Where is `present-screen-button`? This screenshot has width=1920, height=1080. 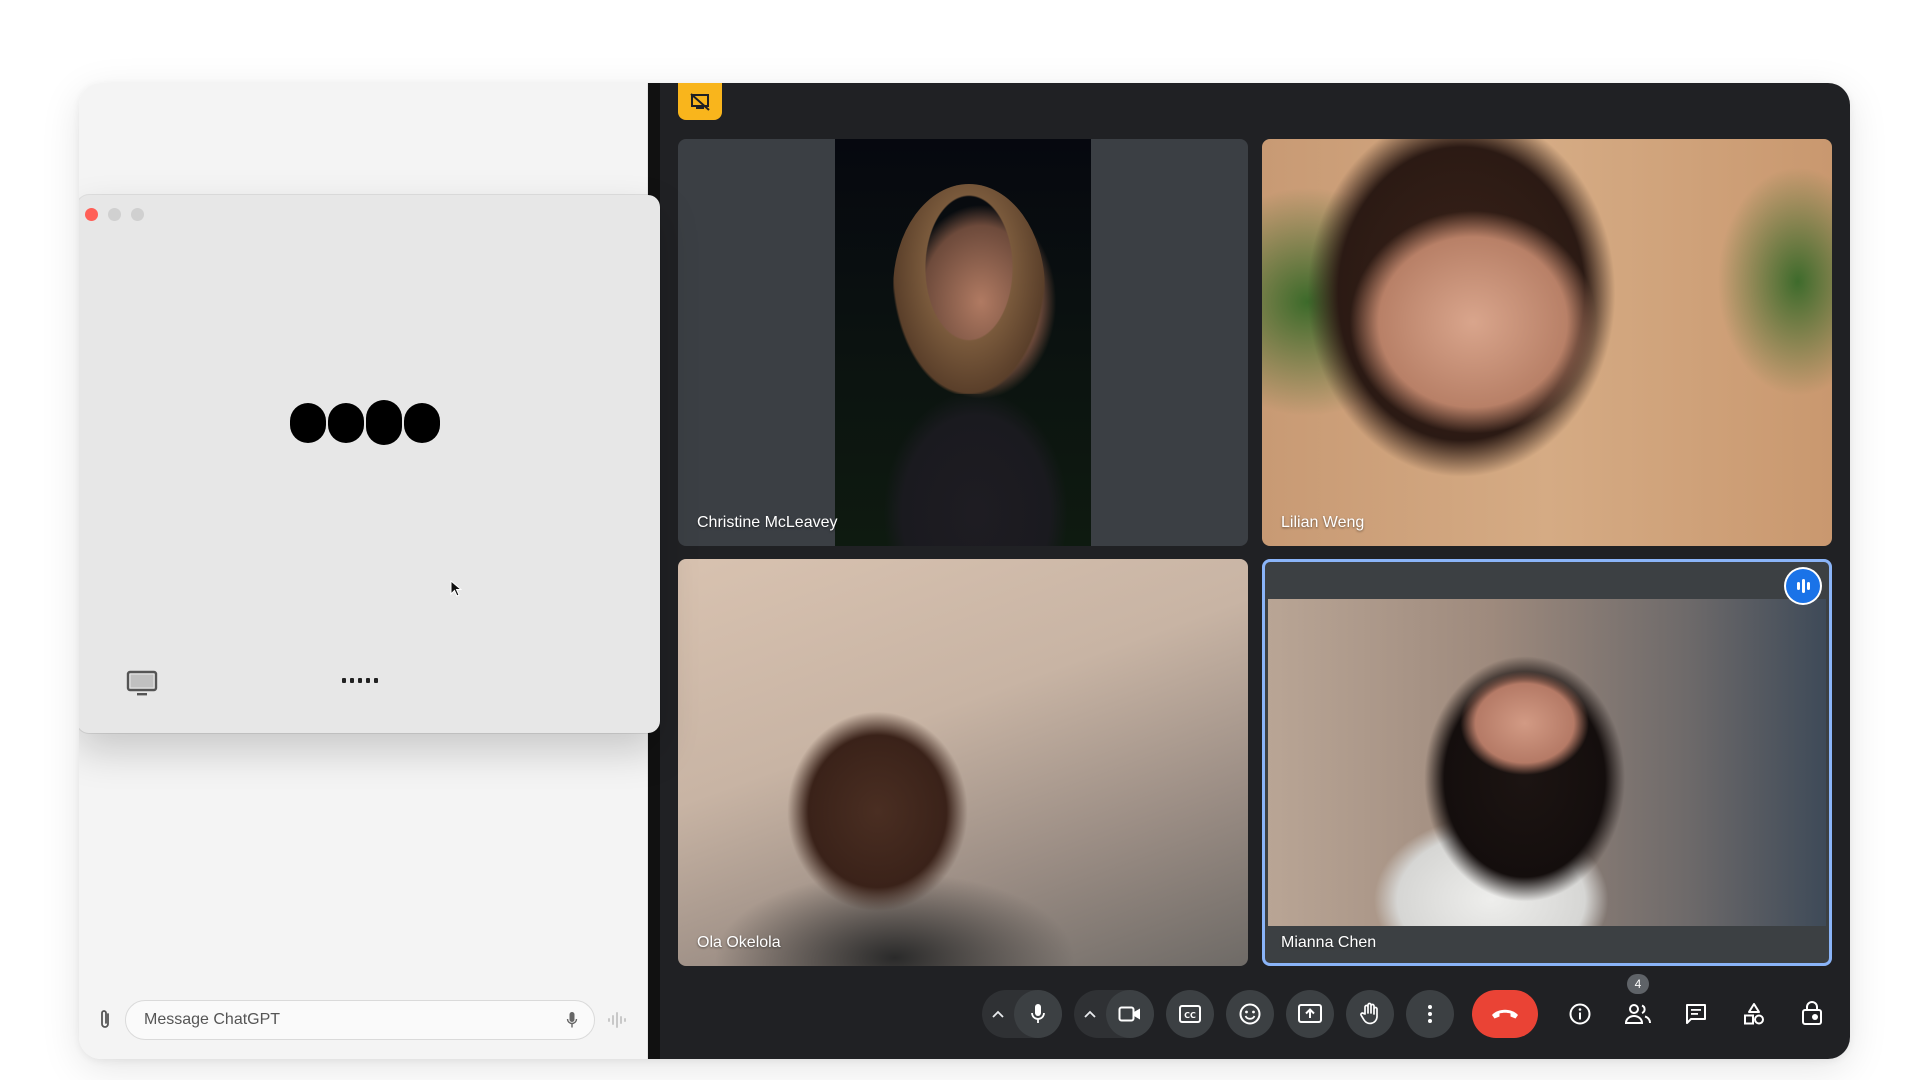
present-screen-button is located at coordinates (1310, 1014).